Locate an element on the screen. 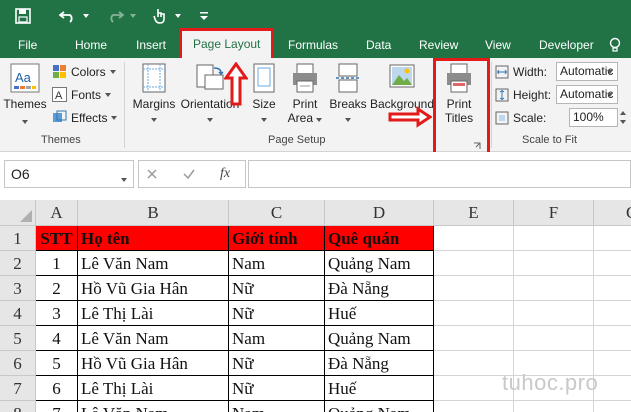  print-area-button: Print Area is located at coordinates (305, 93).